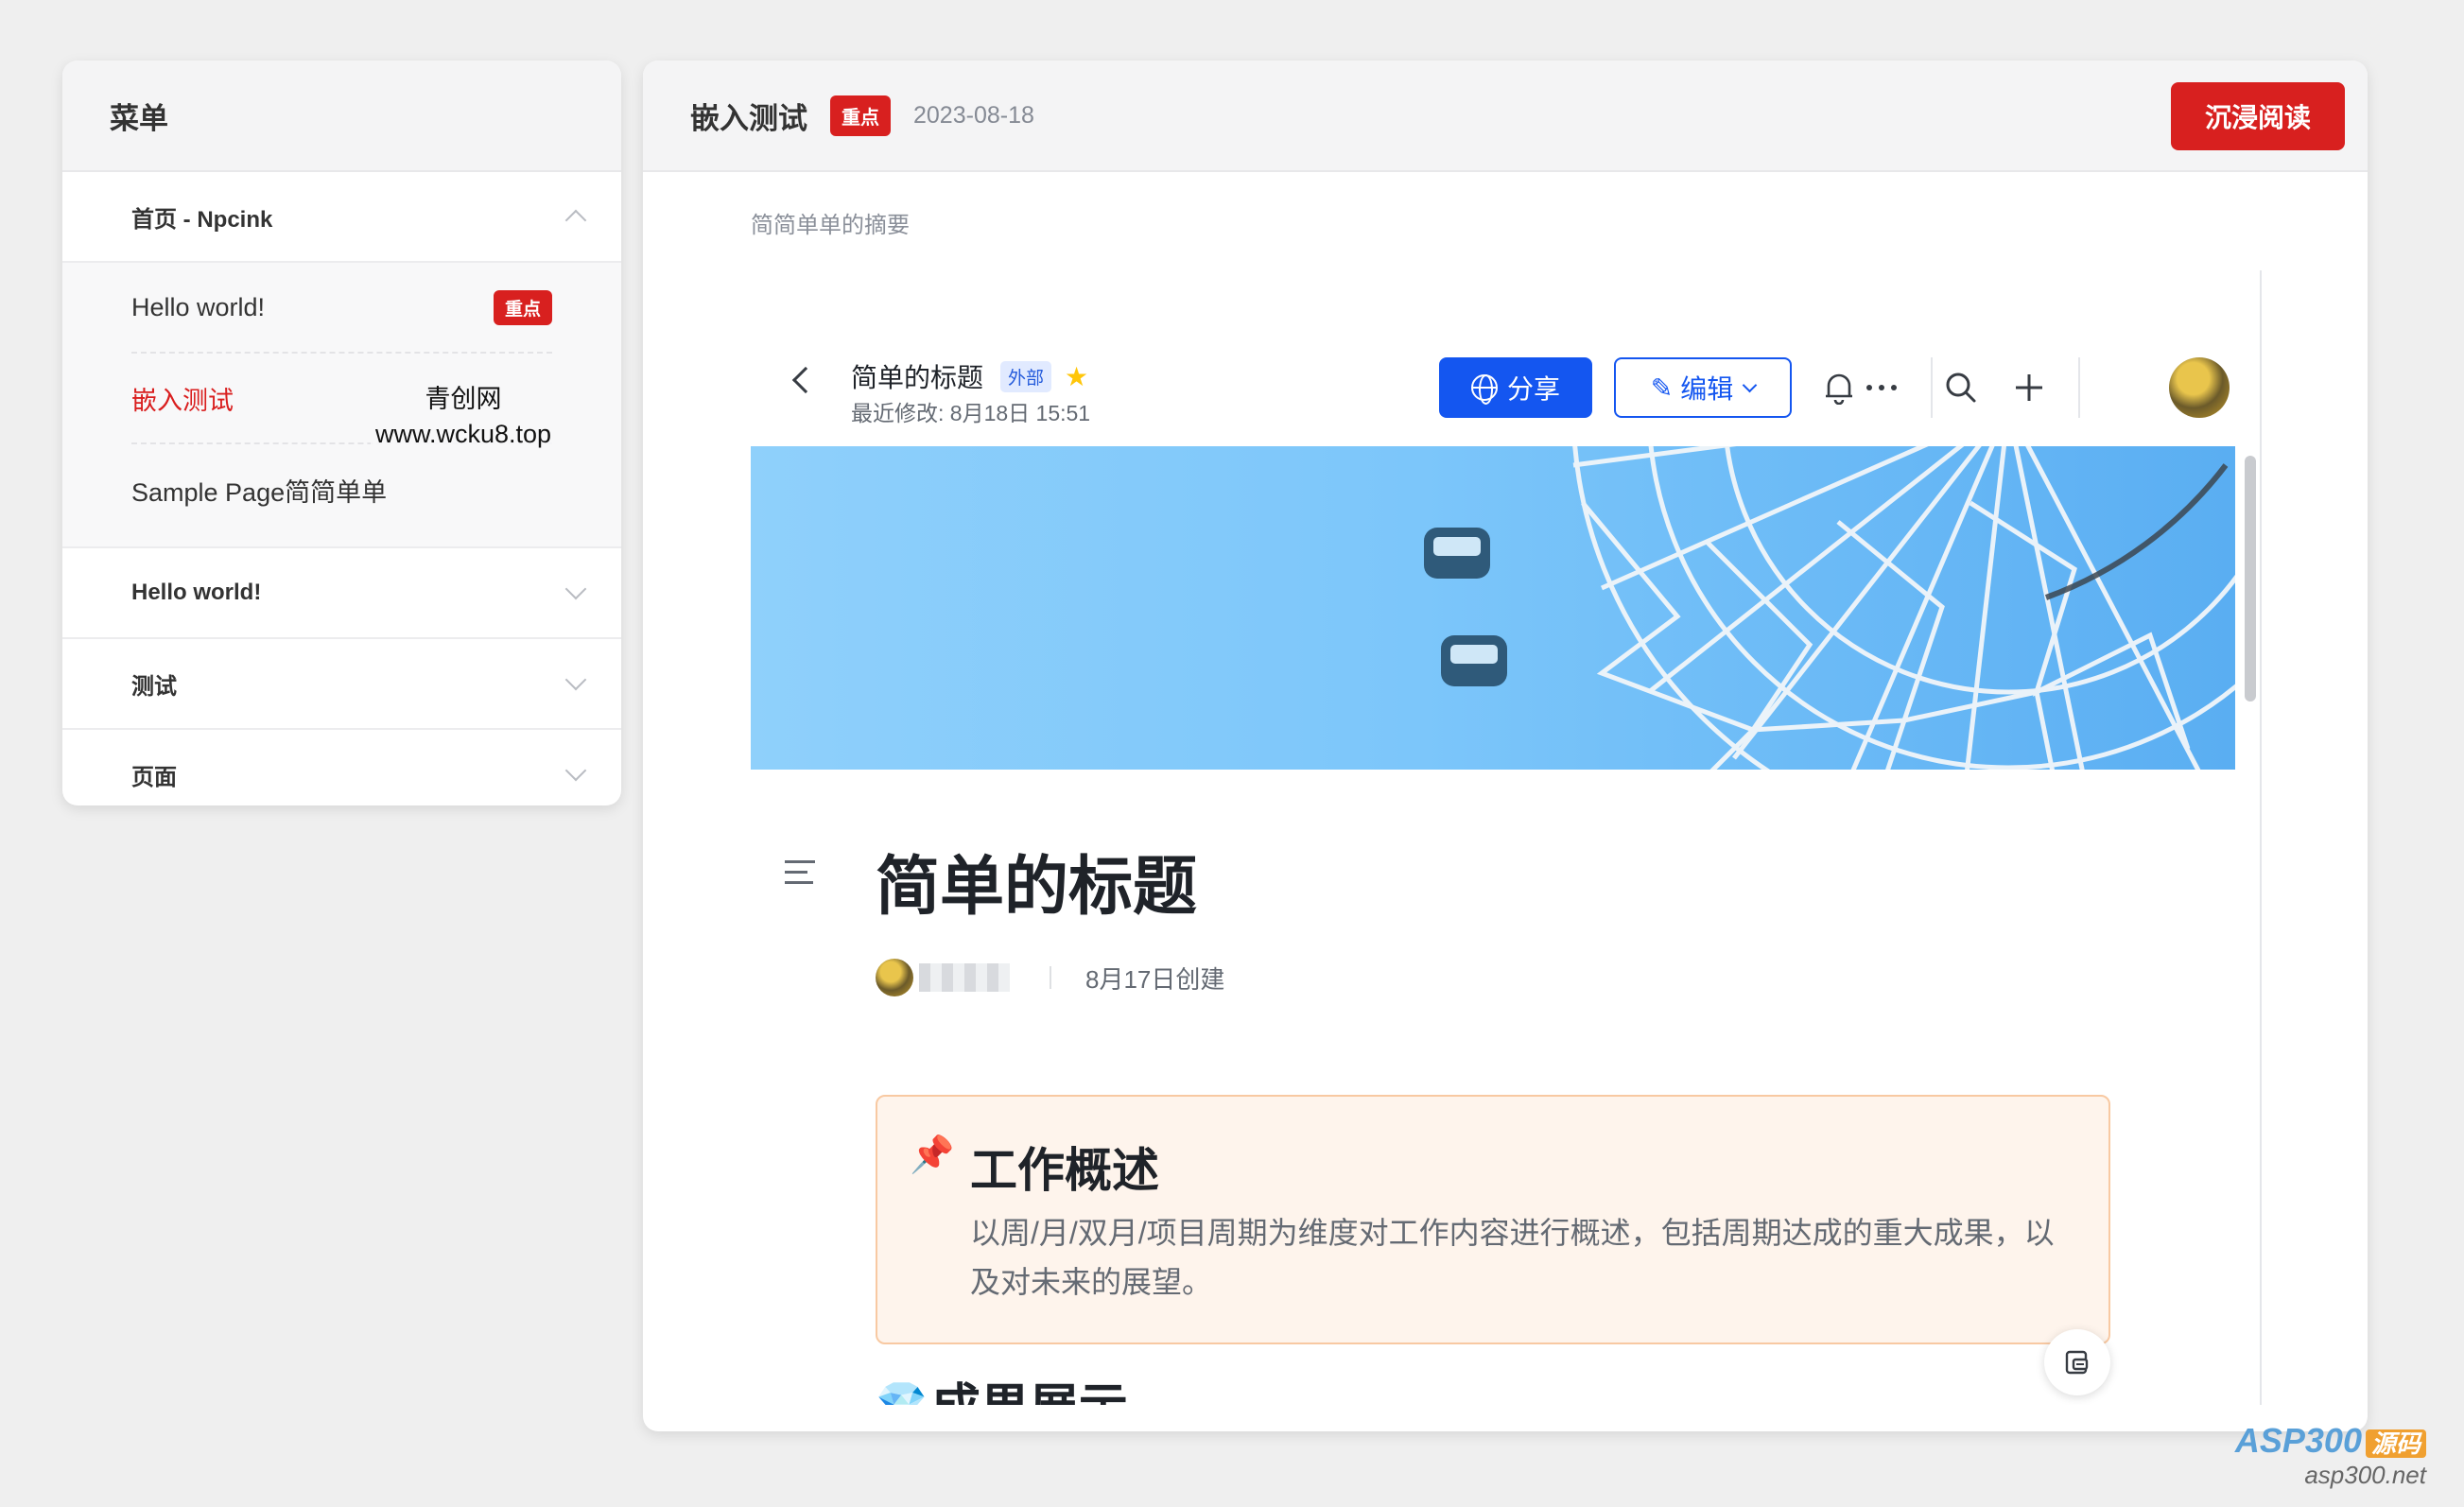  Describe the element at coordinates (1484, 390) in the screenshot. I see `globe-icon` at that location.